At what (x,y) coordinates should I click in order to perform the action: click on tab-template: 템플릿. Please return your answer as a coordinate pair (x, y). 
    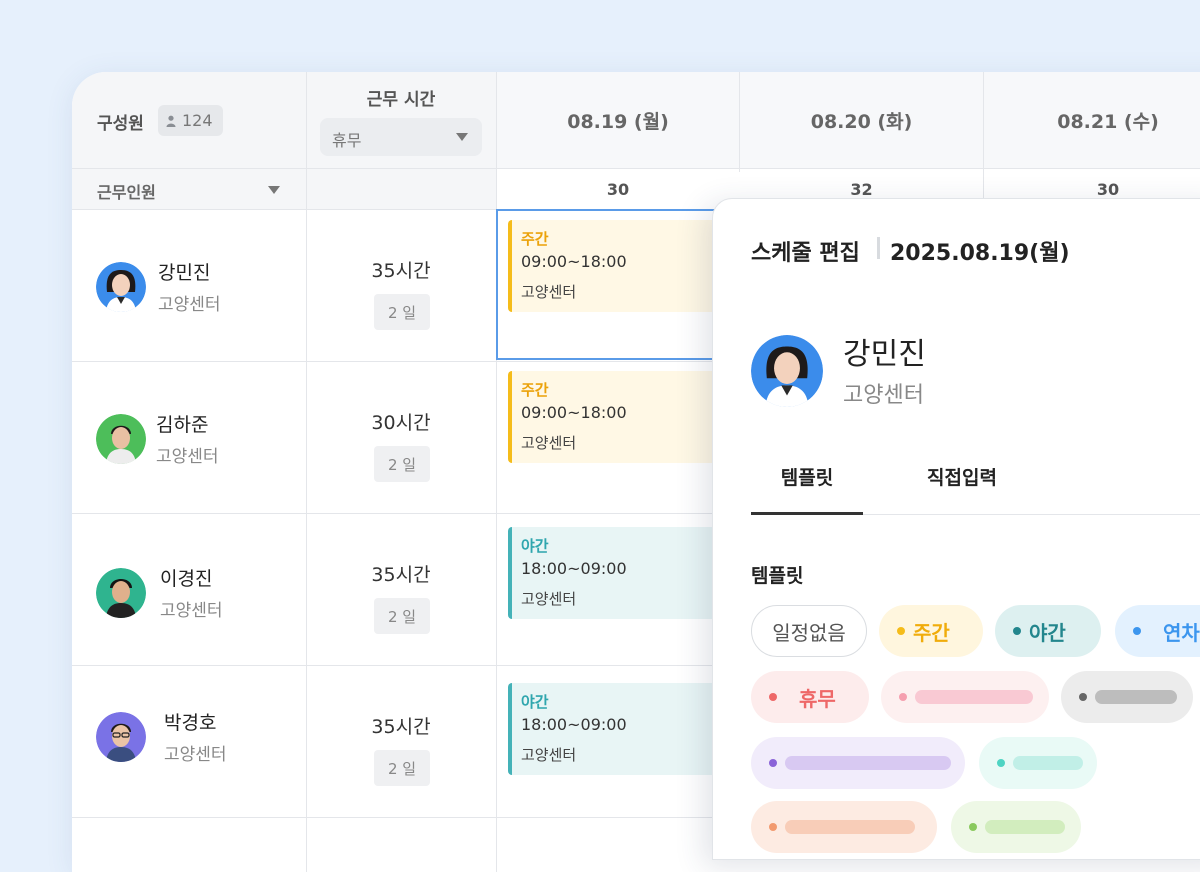
    Looking at the image, I should click on (807, 476).